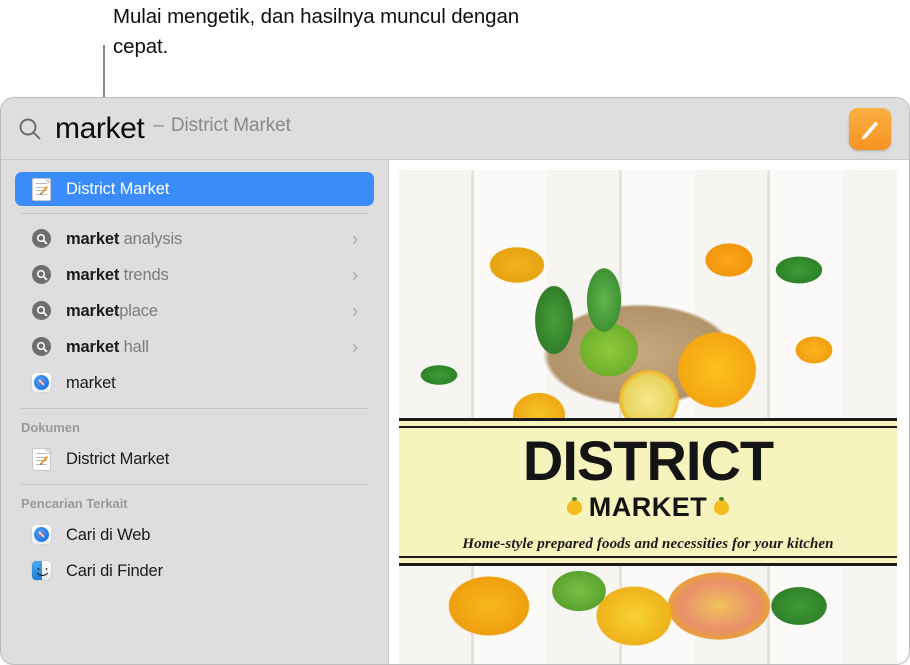  I want to click on result-label: market hall, so click(107, 347).